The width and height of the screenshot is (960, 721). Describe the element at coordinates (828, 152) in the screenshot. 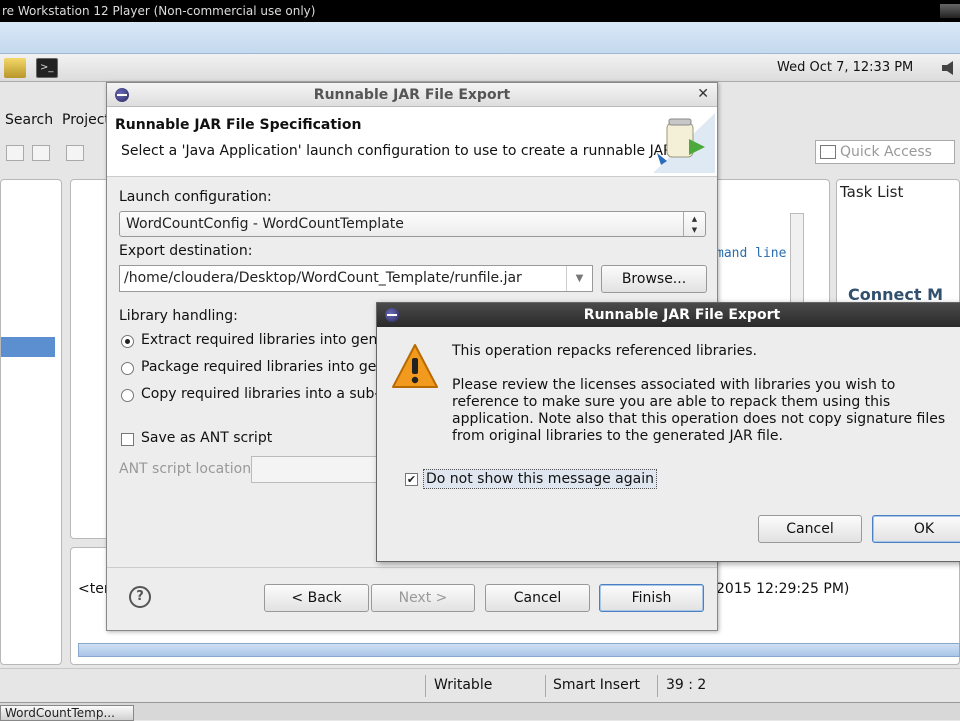

I see `quick-access-icon` at that location.